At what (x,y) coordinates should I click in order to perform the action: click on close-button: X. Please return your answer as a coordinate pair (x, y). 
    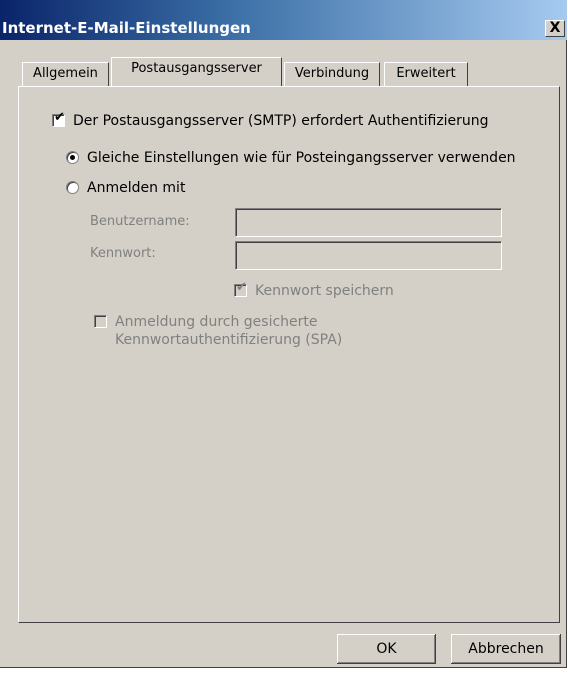
    Looking at the image, I should click on (555, 28).